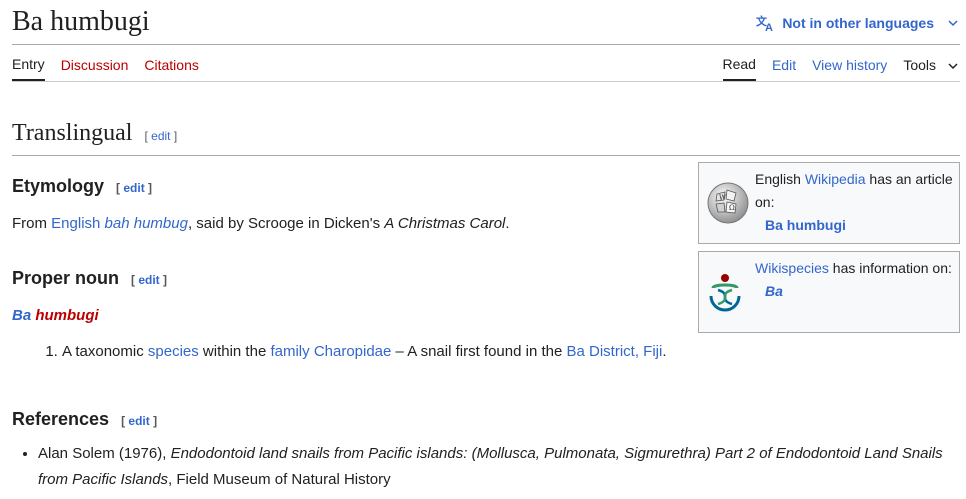 This screenshot has height=499, width=966. I want to click on heading-etymology: Etymology [ edit ], so click(82, 186).